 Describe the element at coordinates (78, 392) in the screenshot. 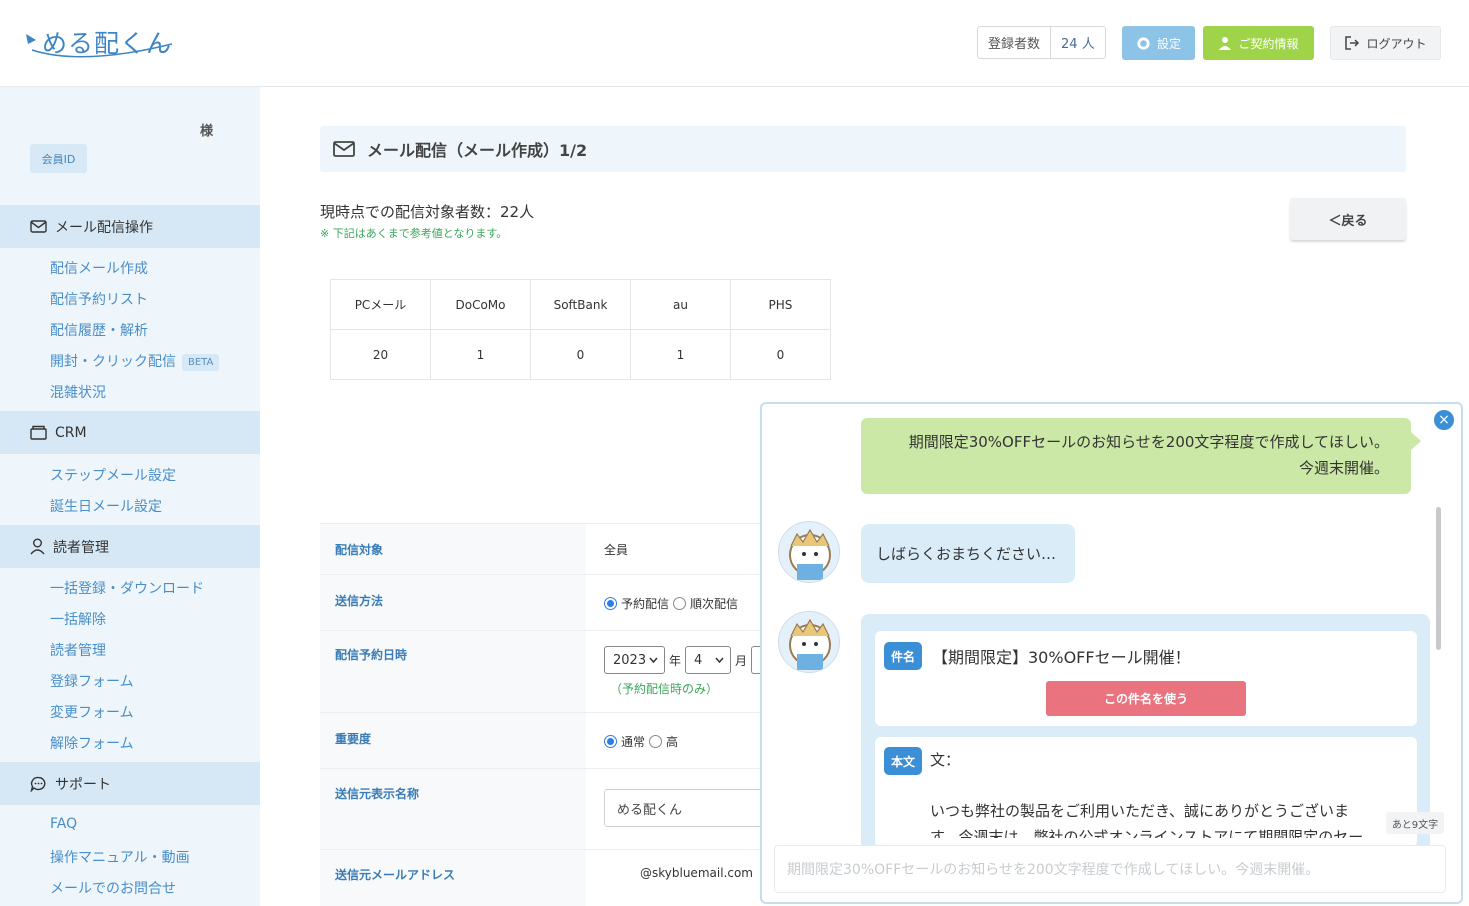

I see `nav-item-congestion: 混雑状況` at that location.